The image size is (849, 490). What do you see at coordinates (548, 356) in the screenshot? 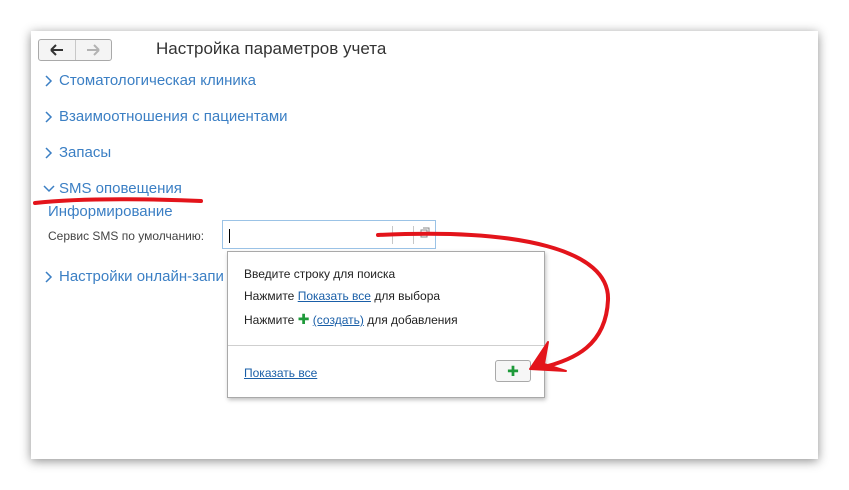
I see `arrowhead-annotation` at bounding box center [548, 356].